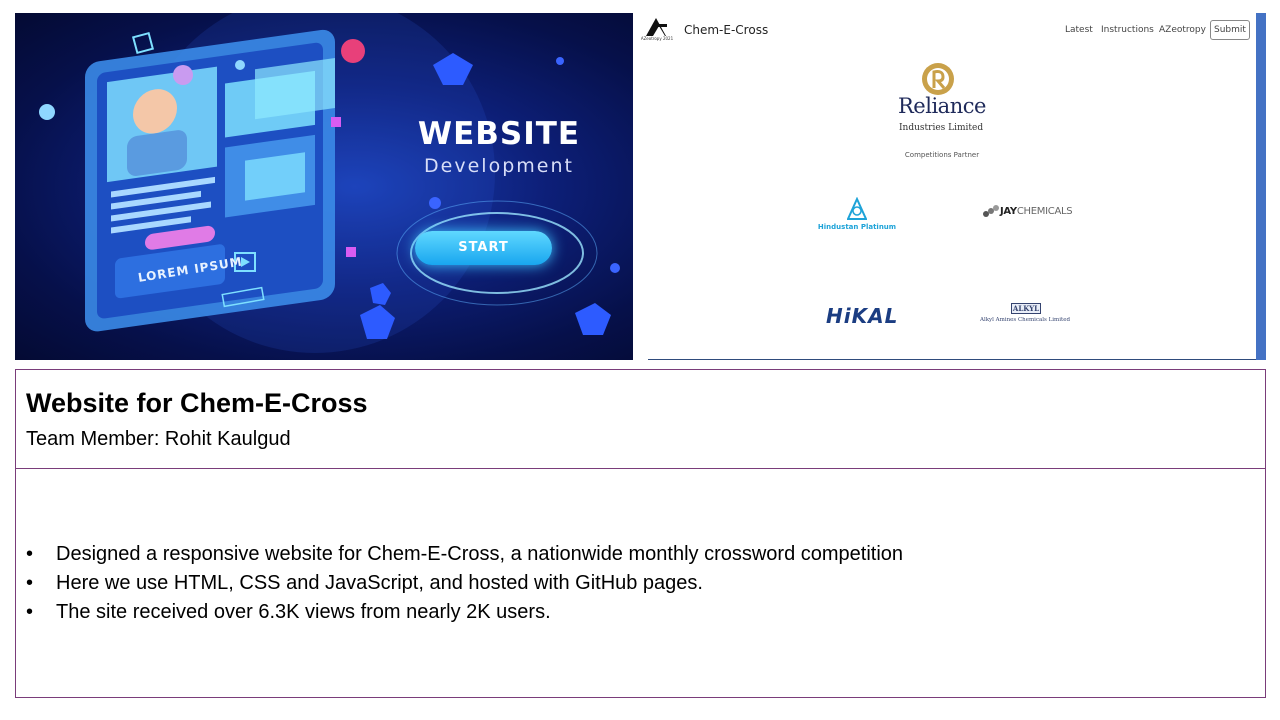  I want to click on site-nav-latest: Latest, so click(1079, 30).